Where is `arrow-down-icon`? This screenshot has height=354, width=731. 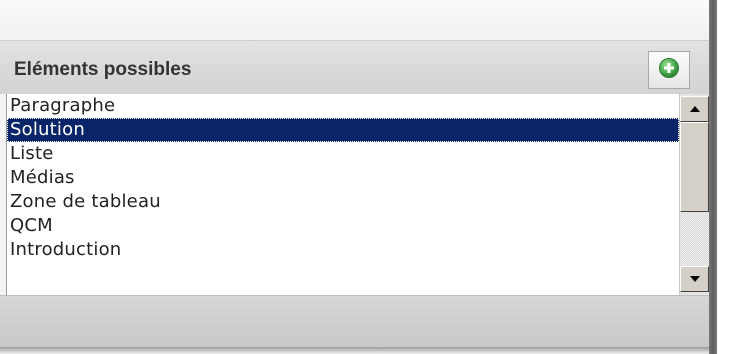 arrow-down-icon is located at coordinates (695, 279).